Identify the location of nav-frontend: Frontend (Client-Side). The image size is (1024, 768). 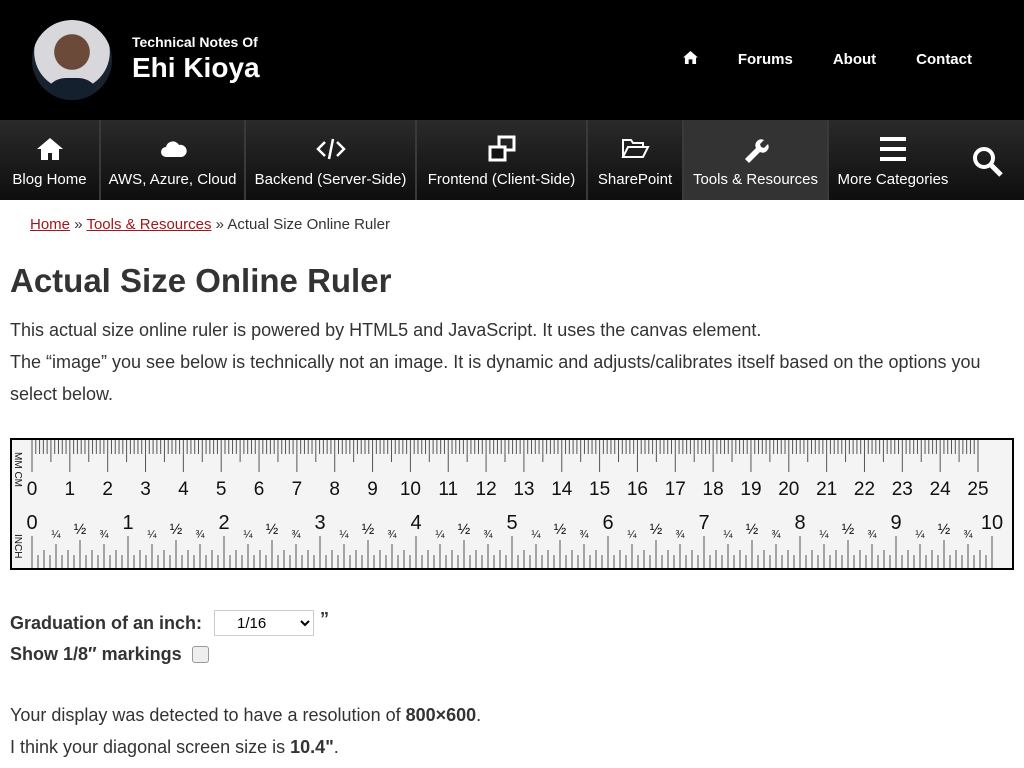
(502, 160).